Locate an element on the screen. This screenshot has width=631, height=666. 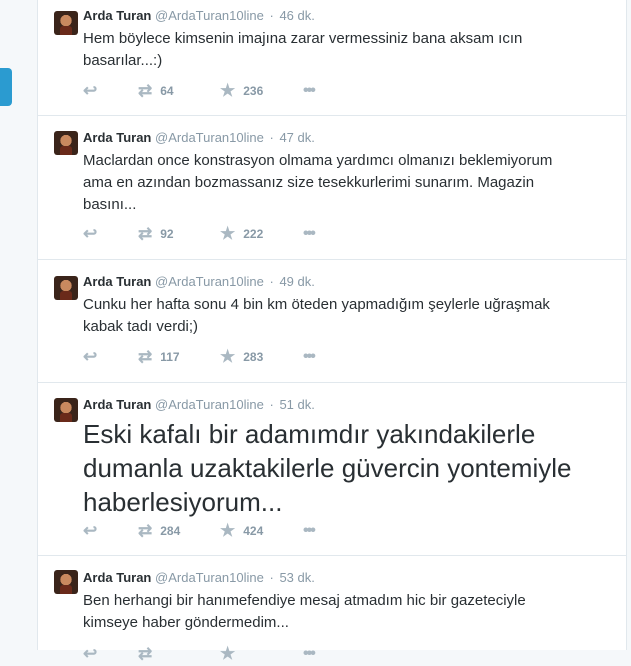
timestamp: 46 dk. is located at coordinates (296, 15).